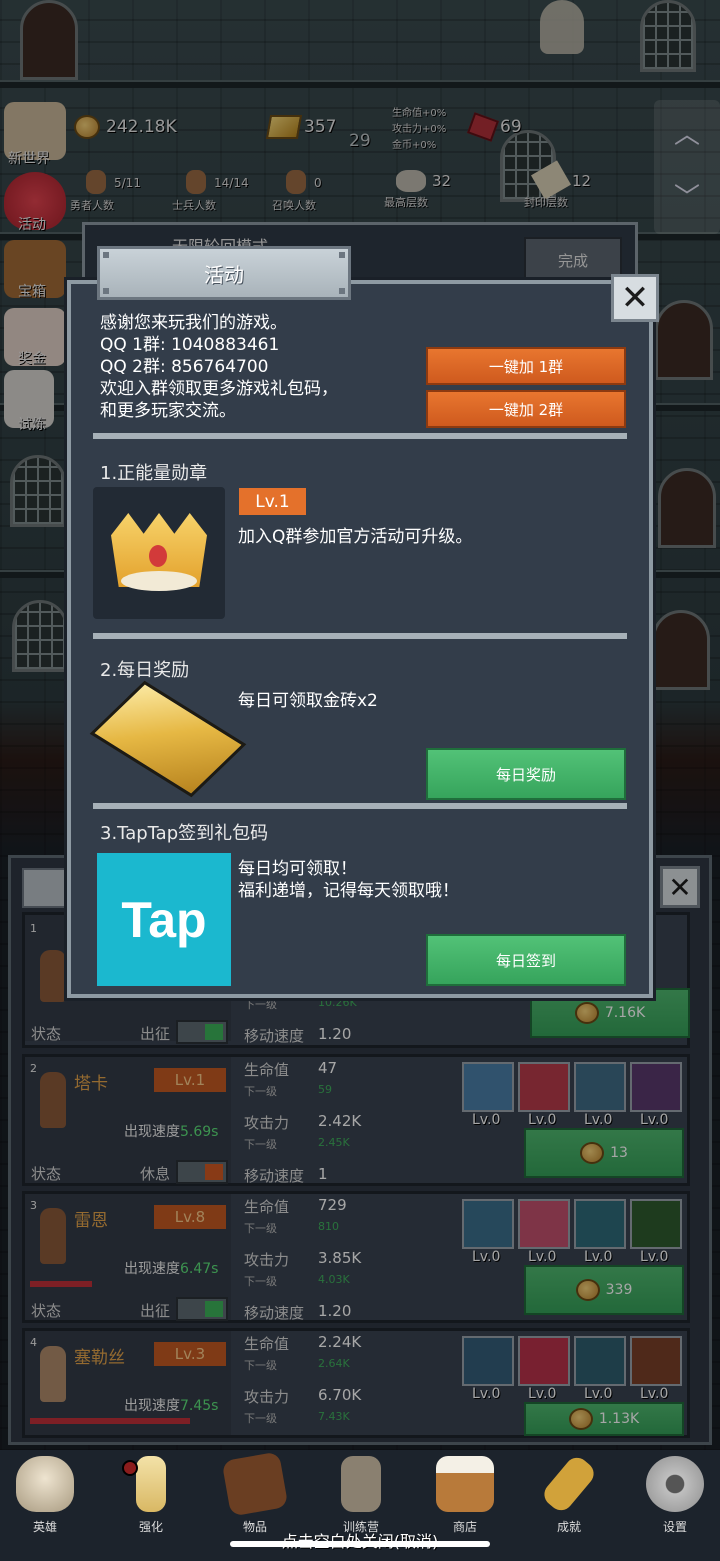  I want to click on daily-checkin-button: 每日签到, so click(526, 960).